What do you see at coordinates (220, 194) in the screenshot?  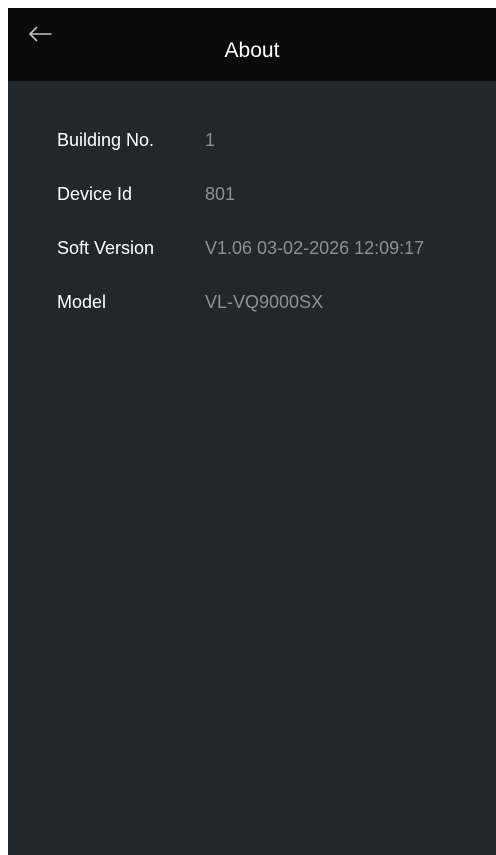 I see `device-id-value: 801` at bounding box center [220, 194].